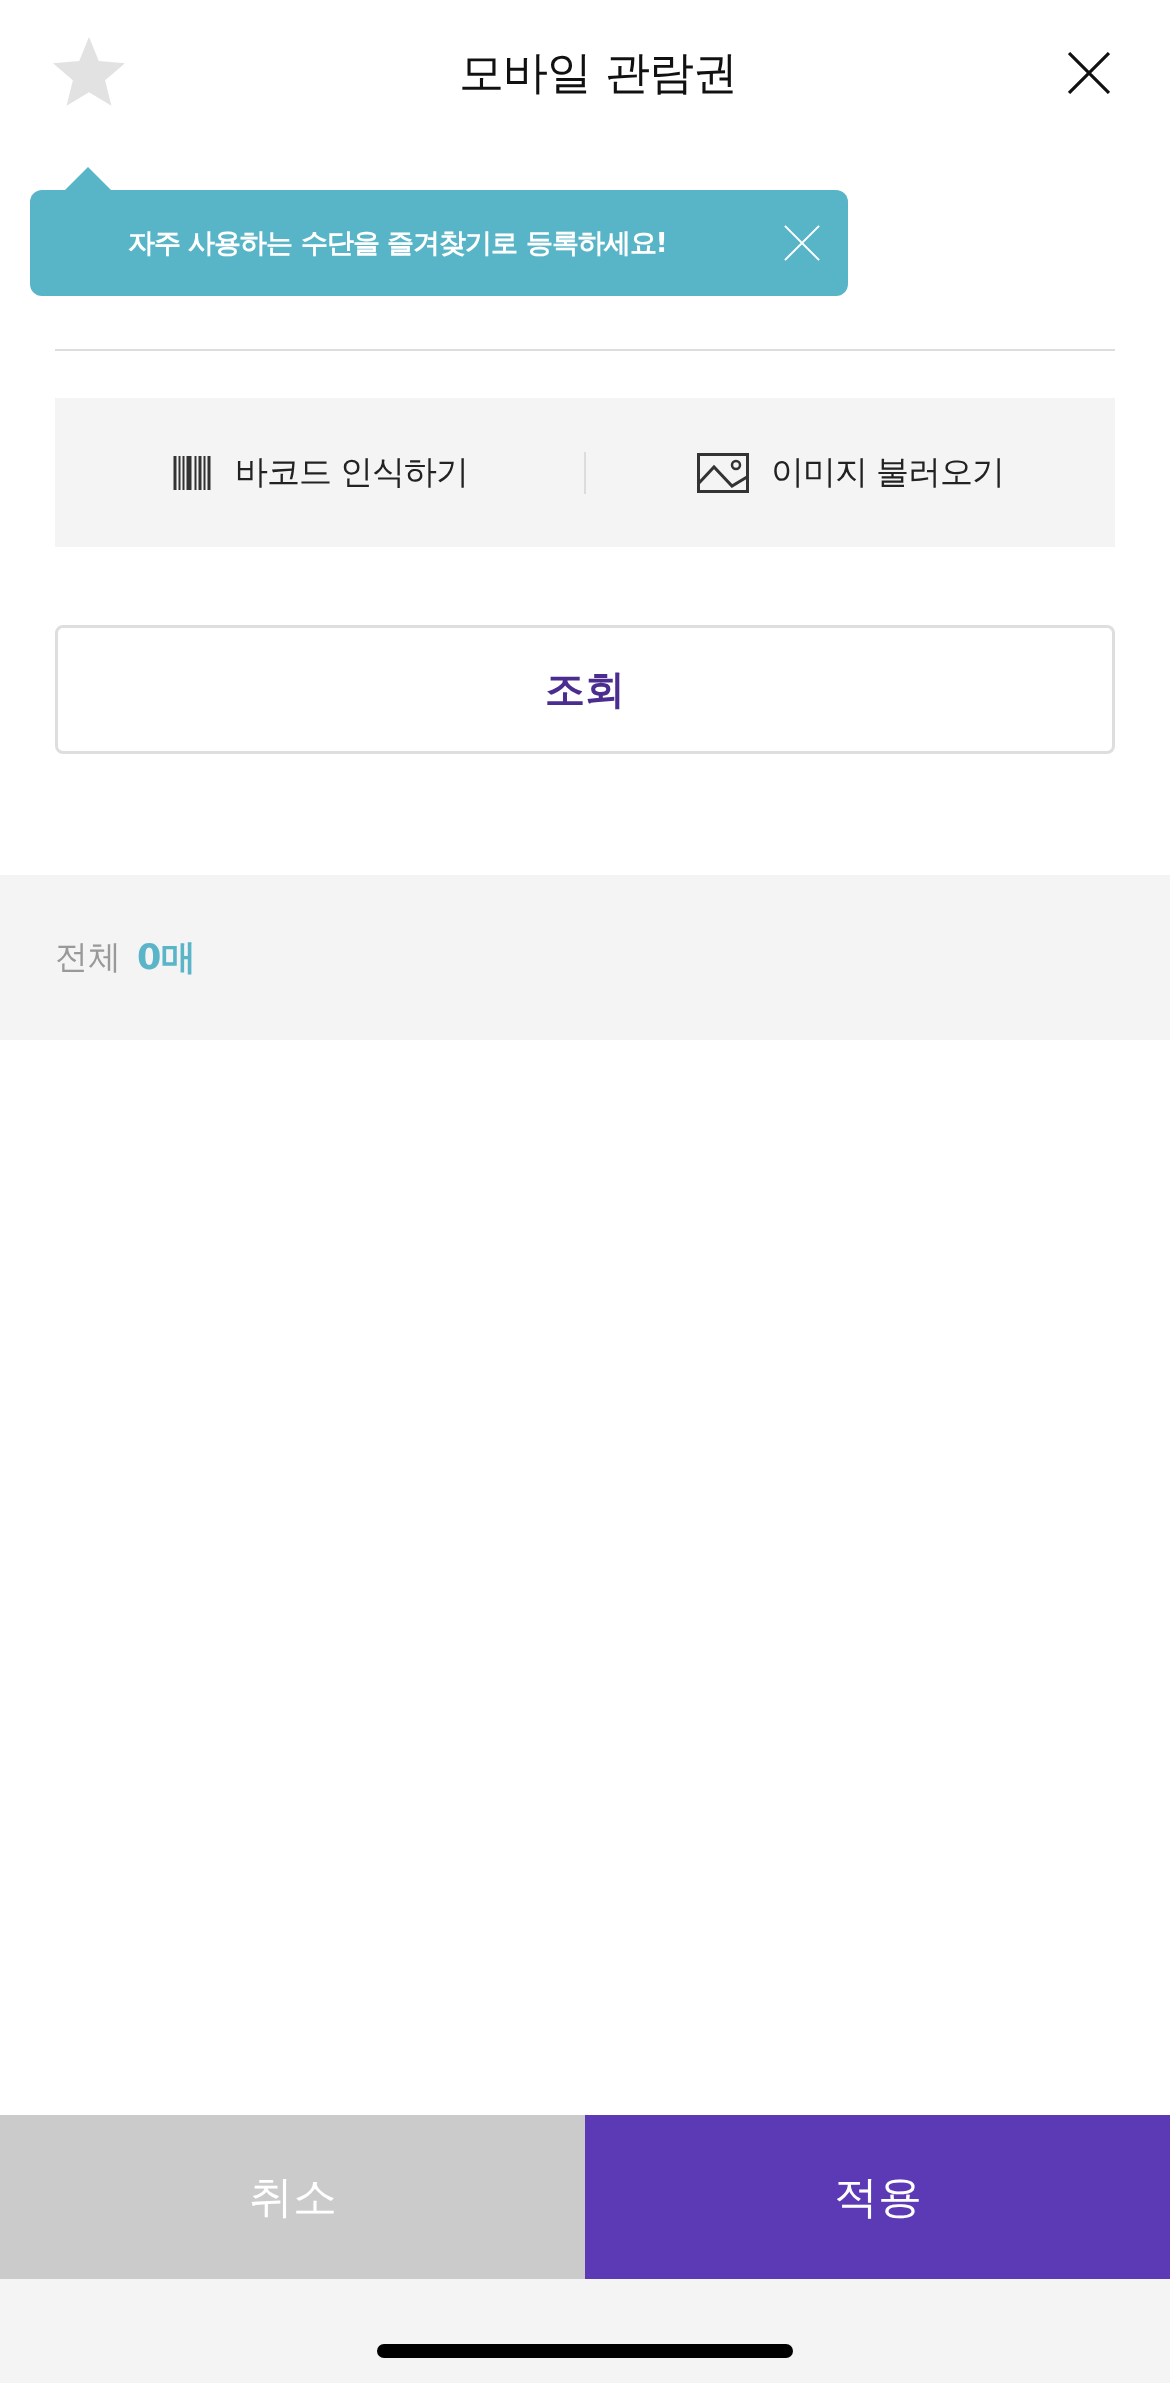 The image size is (1170, 2383). Describe the element at coordinates (877, 2197) in the screenshot. I see `apply-button: 적용` at that location.